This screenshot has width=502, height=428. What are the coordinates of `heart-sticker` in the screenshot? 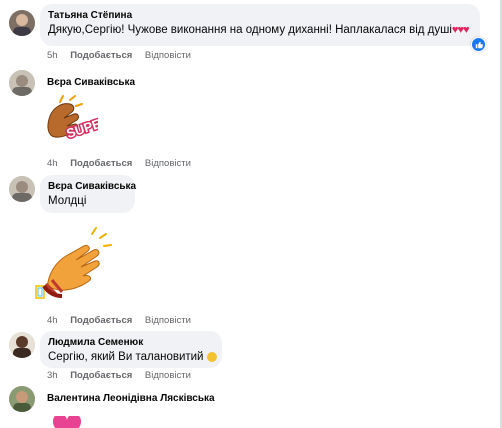 It's located at (67, 422).